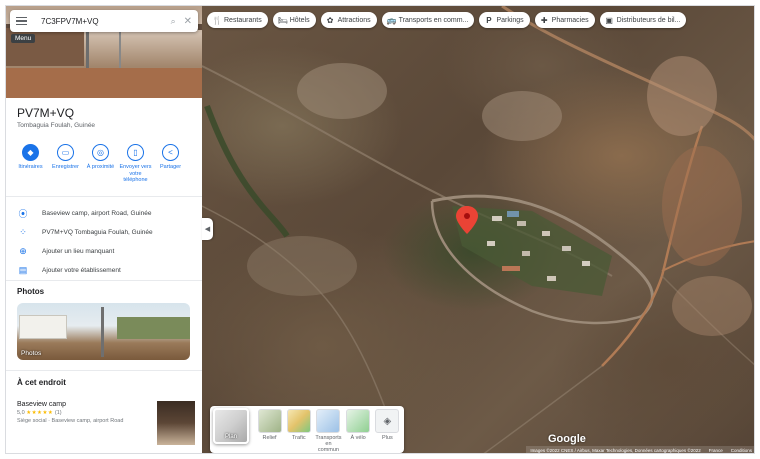 Image resolution: width=760 pixels, height=459 pixels. I want to click on directions-button: ◆ Itinéraires, so click(30, 164).